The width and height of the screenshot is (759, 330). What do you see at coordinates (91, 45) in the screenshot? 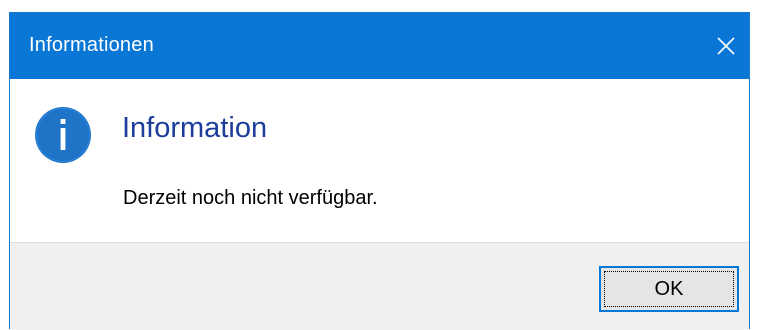
I see `window-title: Informationen` at bounding box center [91, 45].